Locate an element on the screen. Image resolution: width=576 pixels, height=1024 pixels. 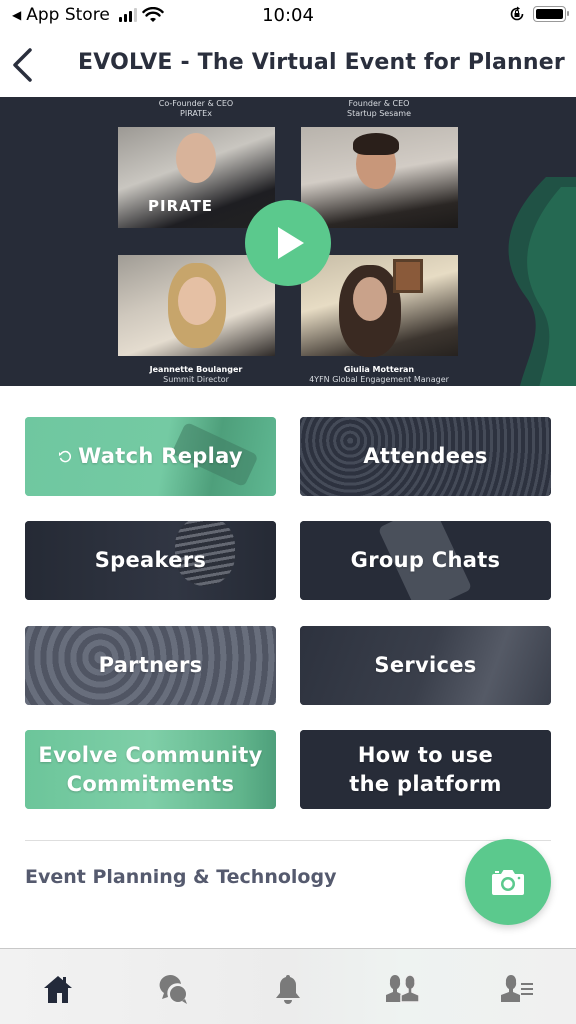
speakers-button: Speakers is located at coordinates (150, 560).